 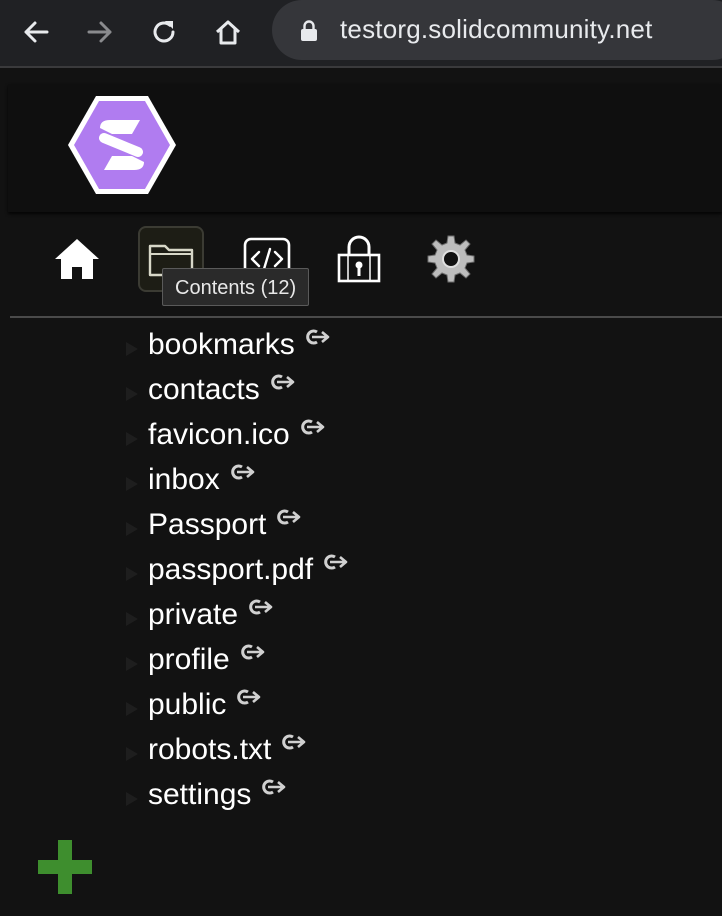 I want to click on file-name: public, so click(x=187, y=704).